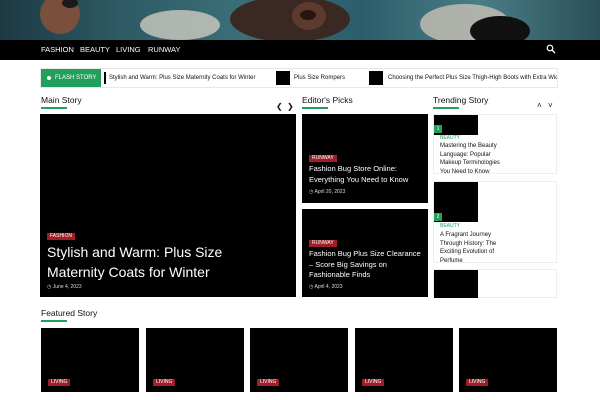 The image size is (600, 400). What do you see at coordinates (67, 287) in the screenshot?
I see `date-text: June 4, 2023` at bounding box center [67, 287].